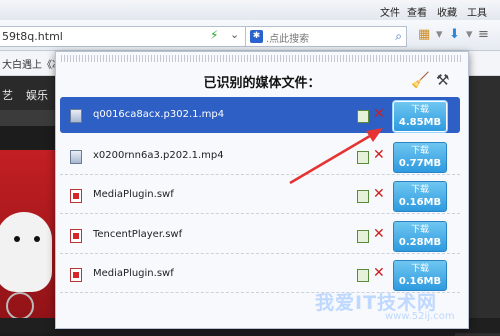 This screenshot has width=500, height=336. Describe the element at coordinates (420, 236) in the screenshot. I see `download-button: 下载 0.28MB` at that location.